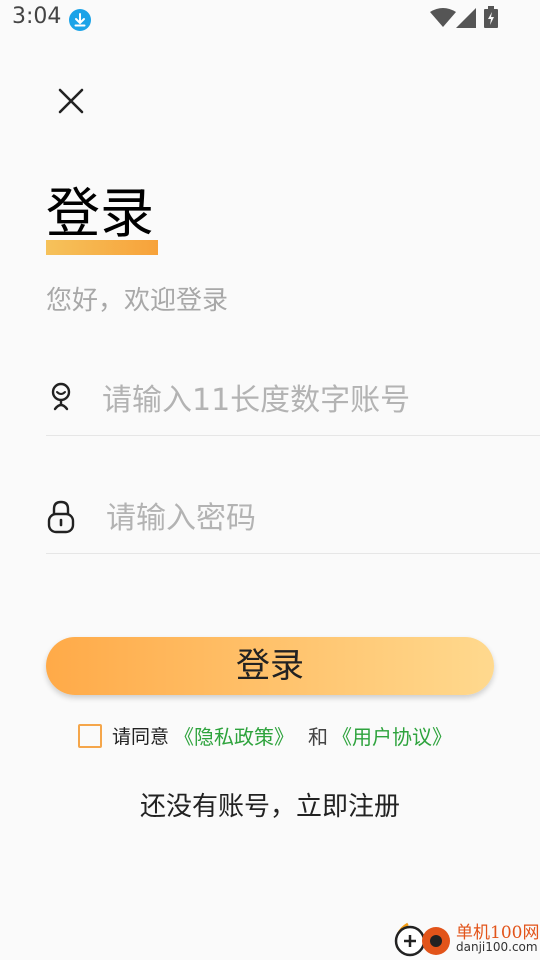  I want to click on register-link: 还没有账号，立即注册, so click(270, 804).